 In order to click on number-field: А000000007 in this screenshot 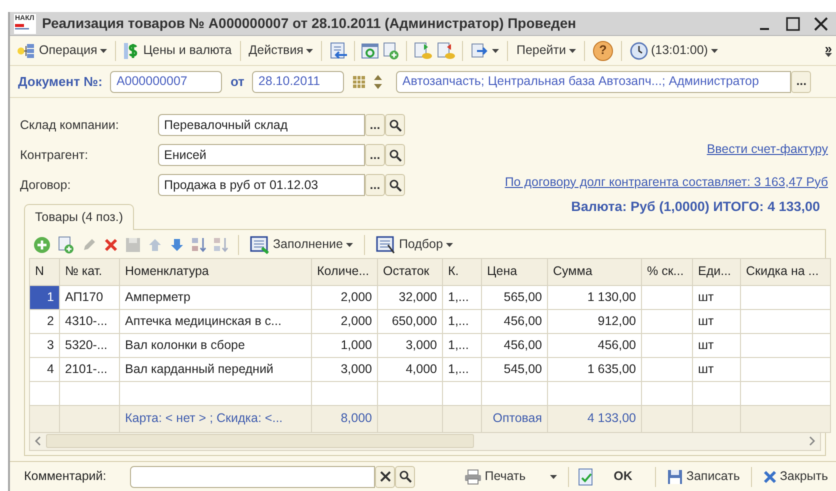, I will do `click(166, 81)`.